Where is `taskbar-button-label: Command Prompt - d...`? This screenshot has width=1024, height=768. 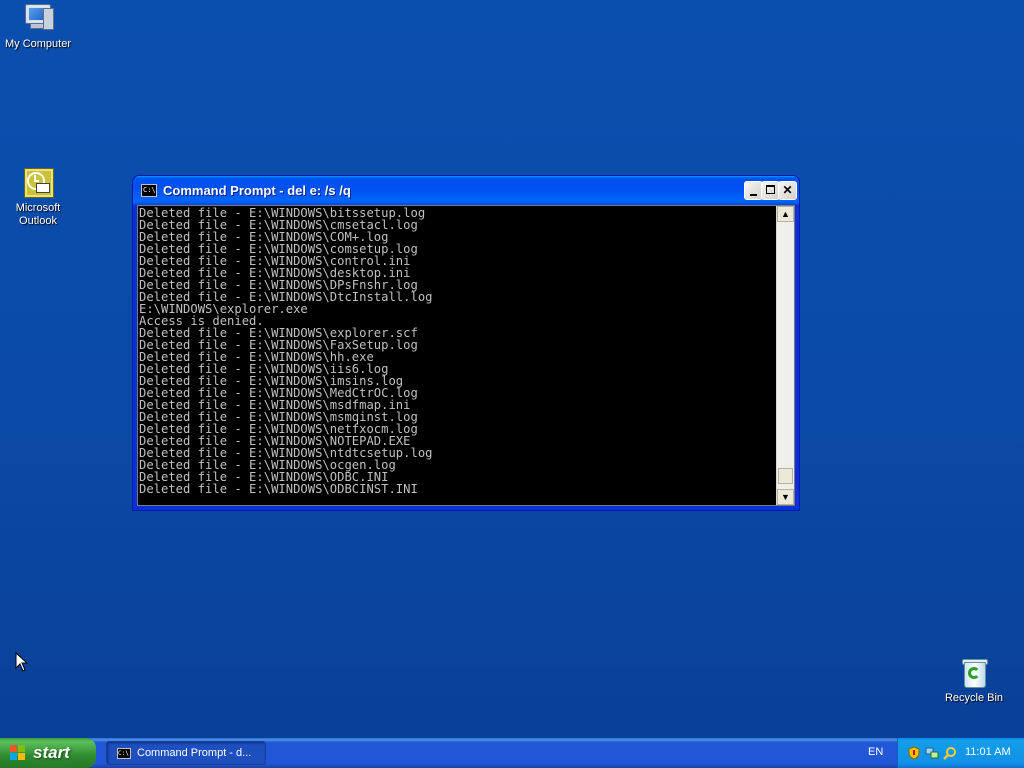 taskbar-button-label: Command Prompt - d... is located at coordinates (194, 753).